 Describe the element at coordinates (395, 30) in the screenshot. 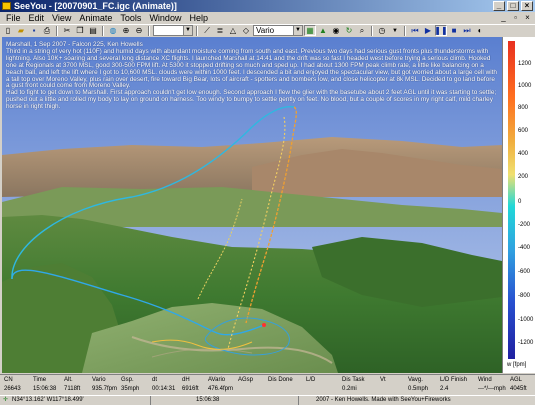

I see `dropdown-icon: ▼` at that location.